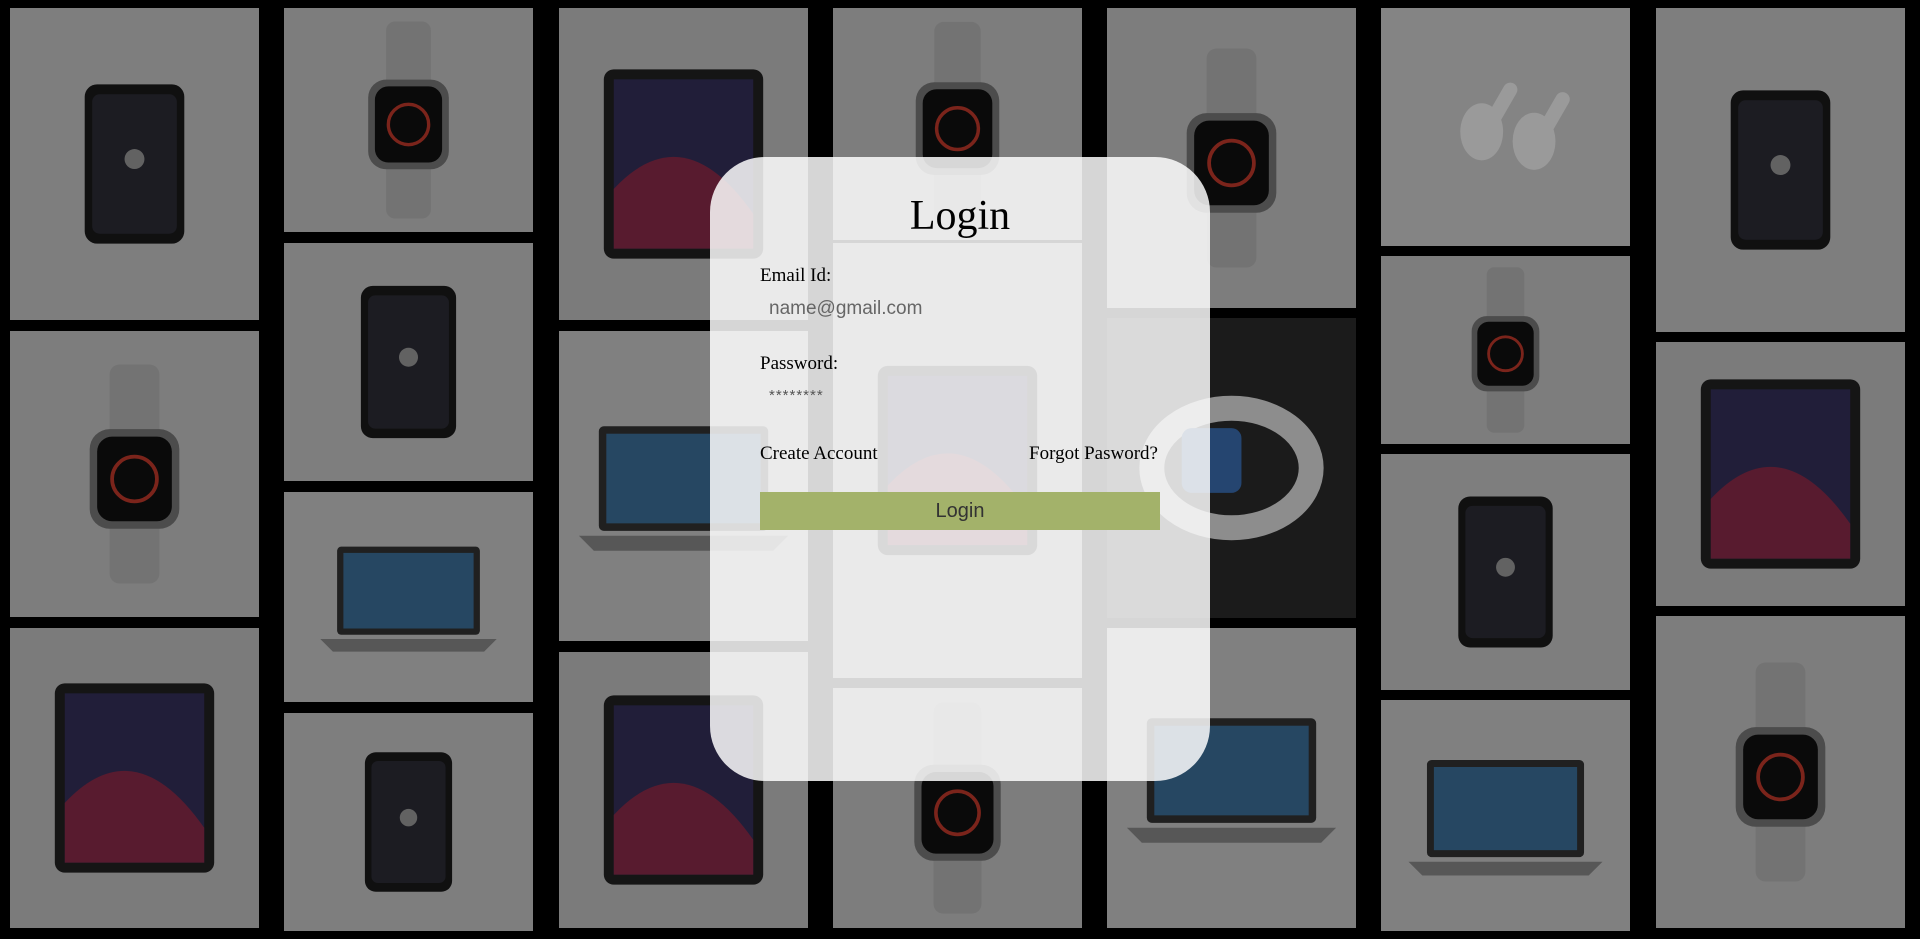  Describe the element at coordinates (960, 511) in the screenshot. I see `login-button: Login` at that location.